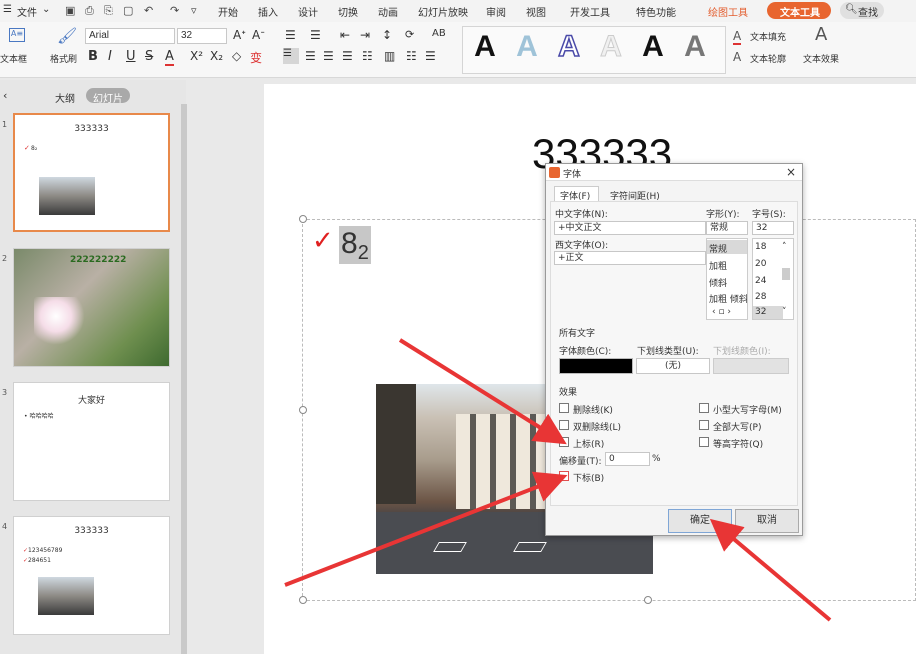  I want to click on arrow-to-superscript, so click(482, 391).